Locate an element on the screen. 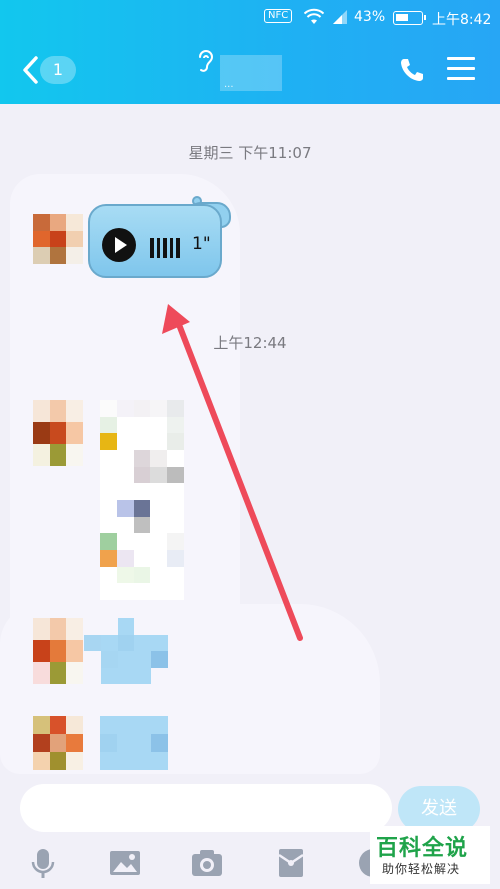 The height and width of the screenshot is (889, 500). play-icon is located at coordinates (119, 245).